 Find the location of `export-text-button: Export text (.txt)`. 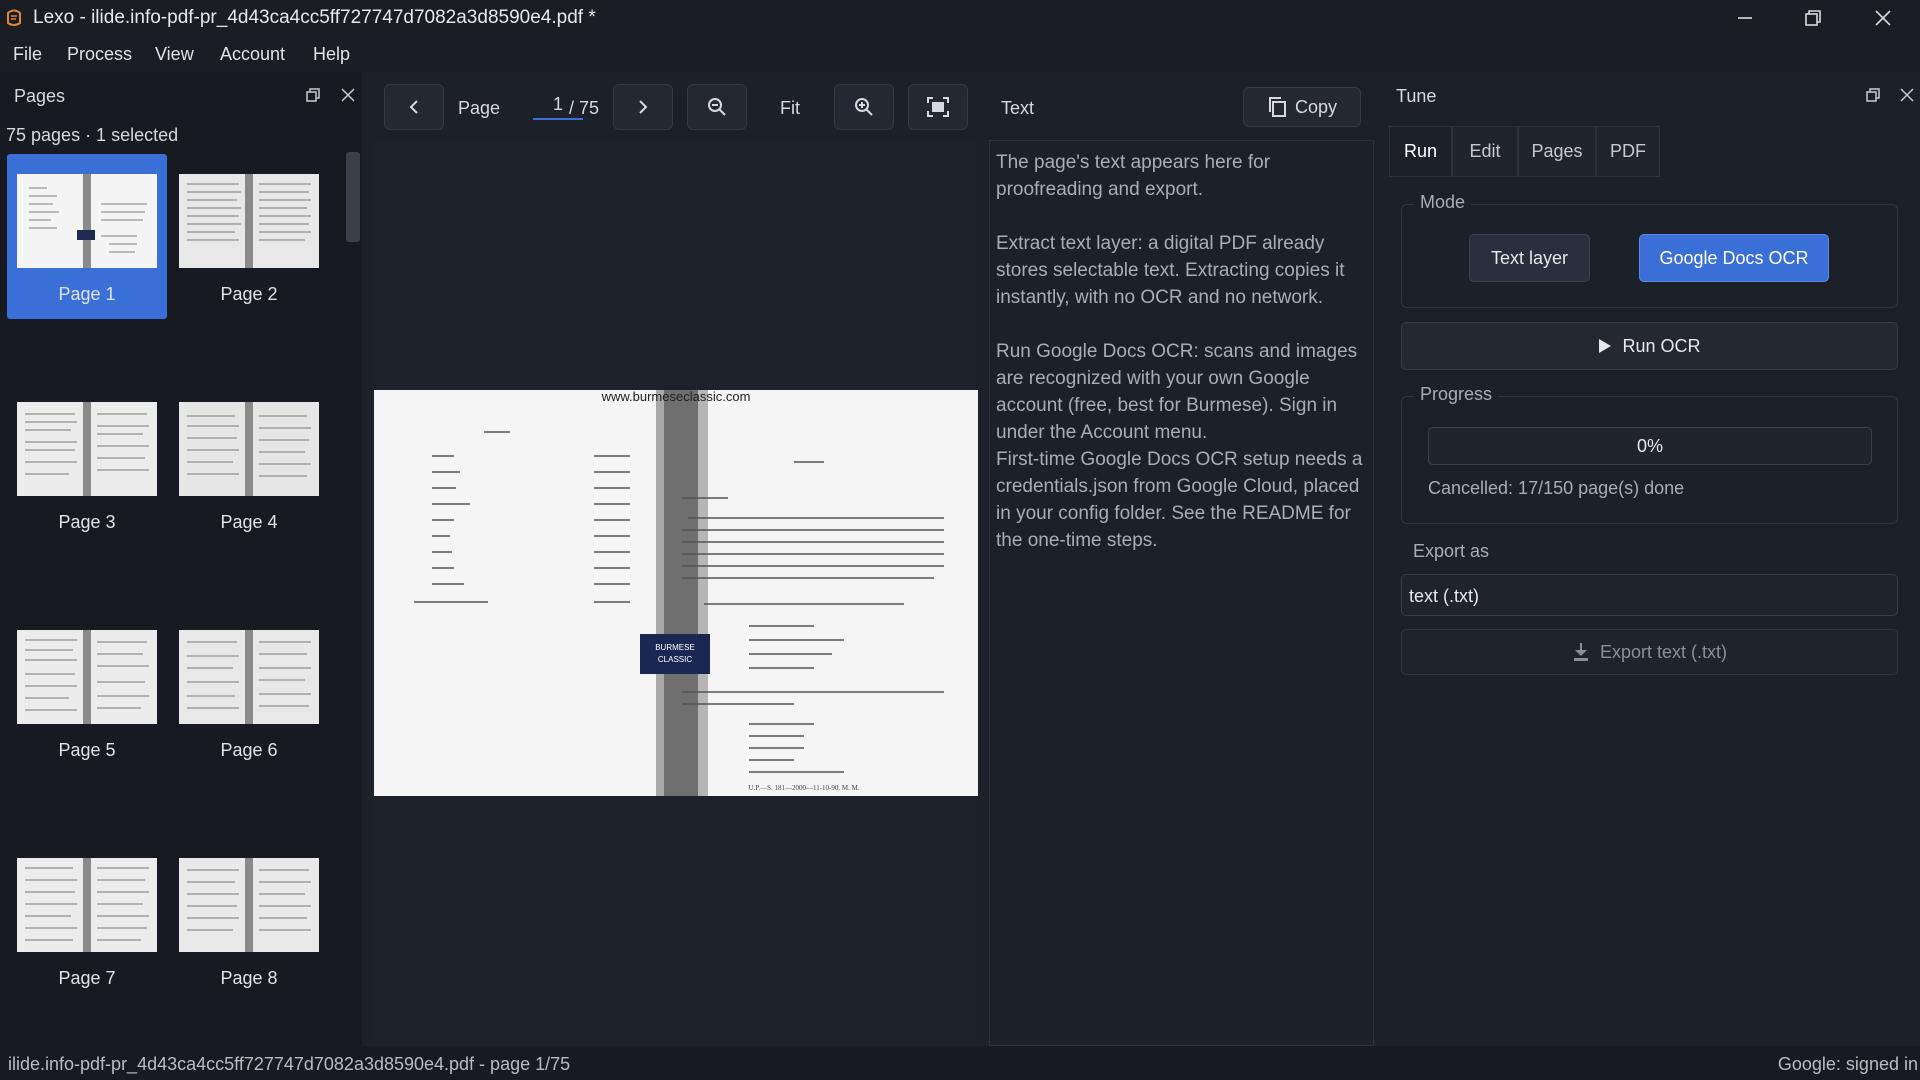

export-text-button: Export text (.txt) is located at coordinates (1649, 652).